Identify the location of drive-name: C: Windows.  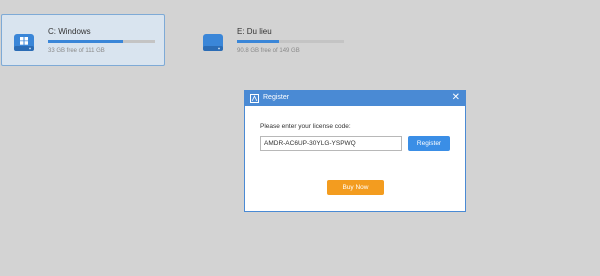
(69, 31).